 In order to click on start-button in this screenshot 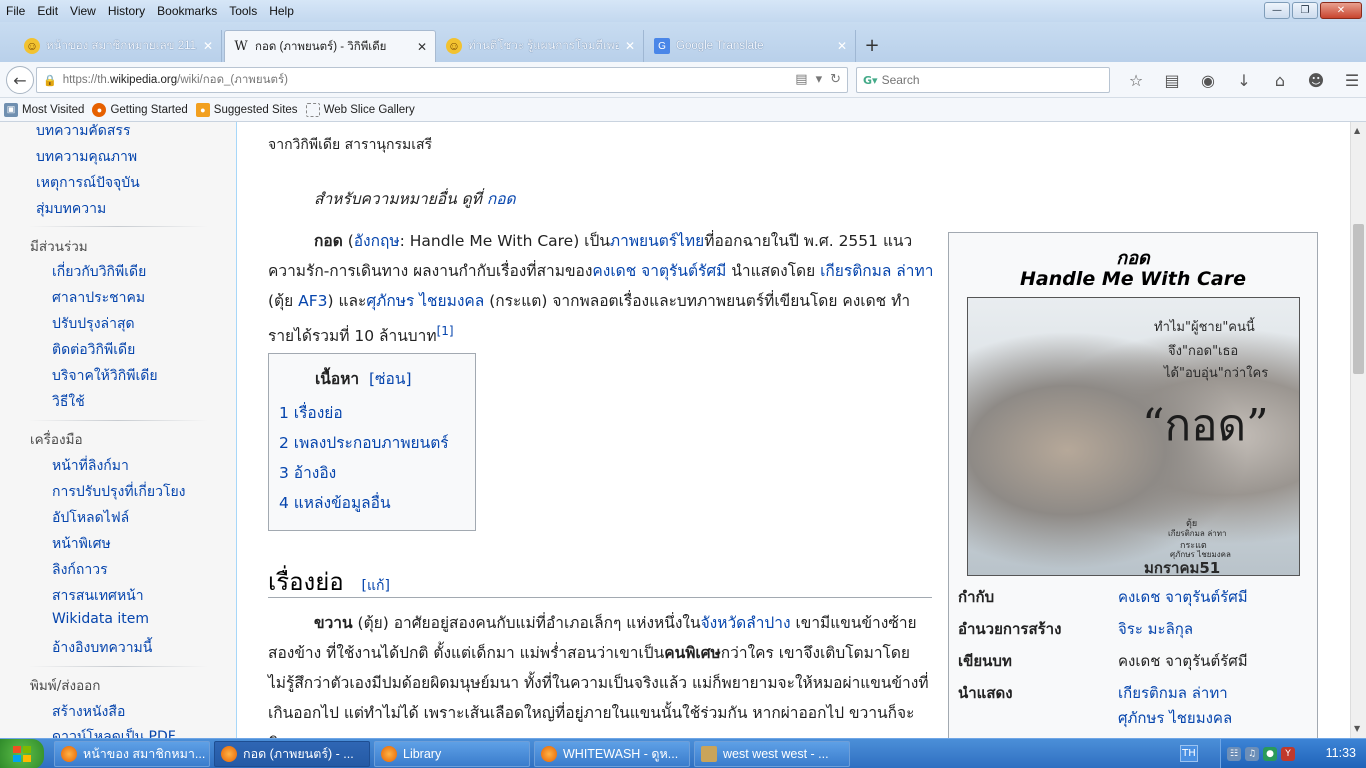, I will do `click(22, 753)`.